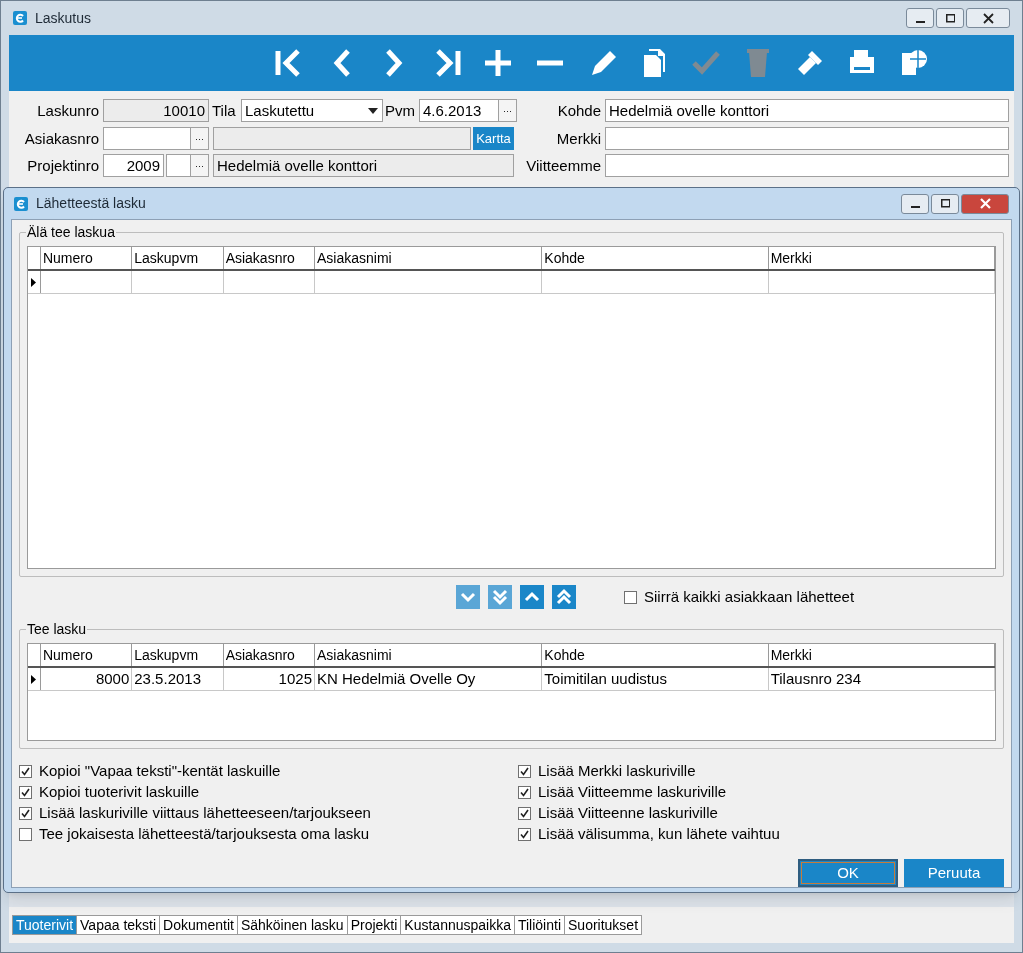 This screenshot has width=1023, height=953. What do you see at coordinates (204, 834) in the screenshot?
I see `checkbox-label: Tee jokaisesta lähetteestä/tarjouksesta oma lasku` at bounding box center [204, 834].